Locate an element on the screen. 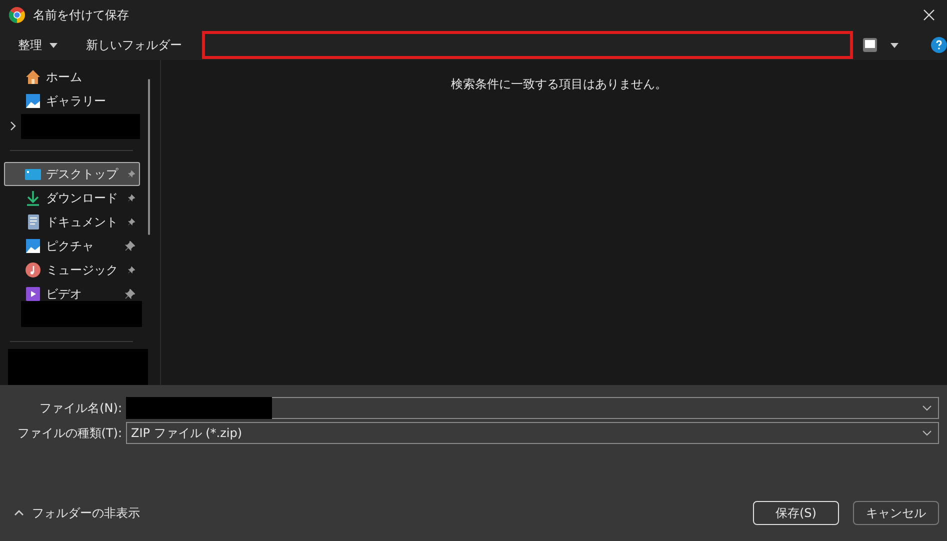  hide-folders-button: フォルダーの非表示 is located at coordinates (73, 513).